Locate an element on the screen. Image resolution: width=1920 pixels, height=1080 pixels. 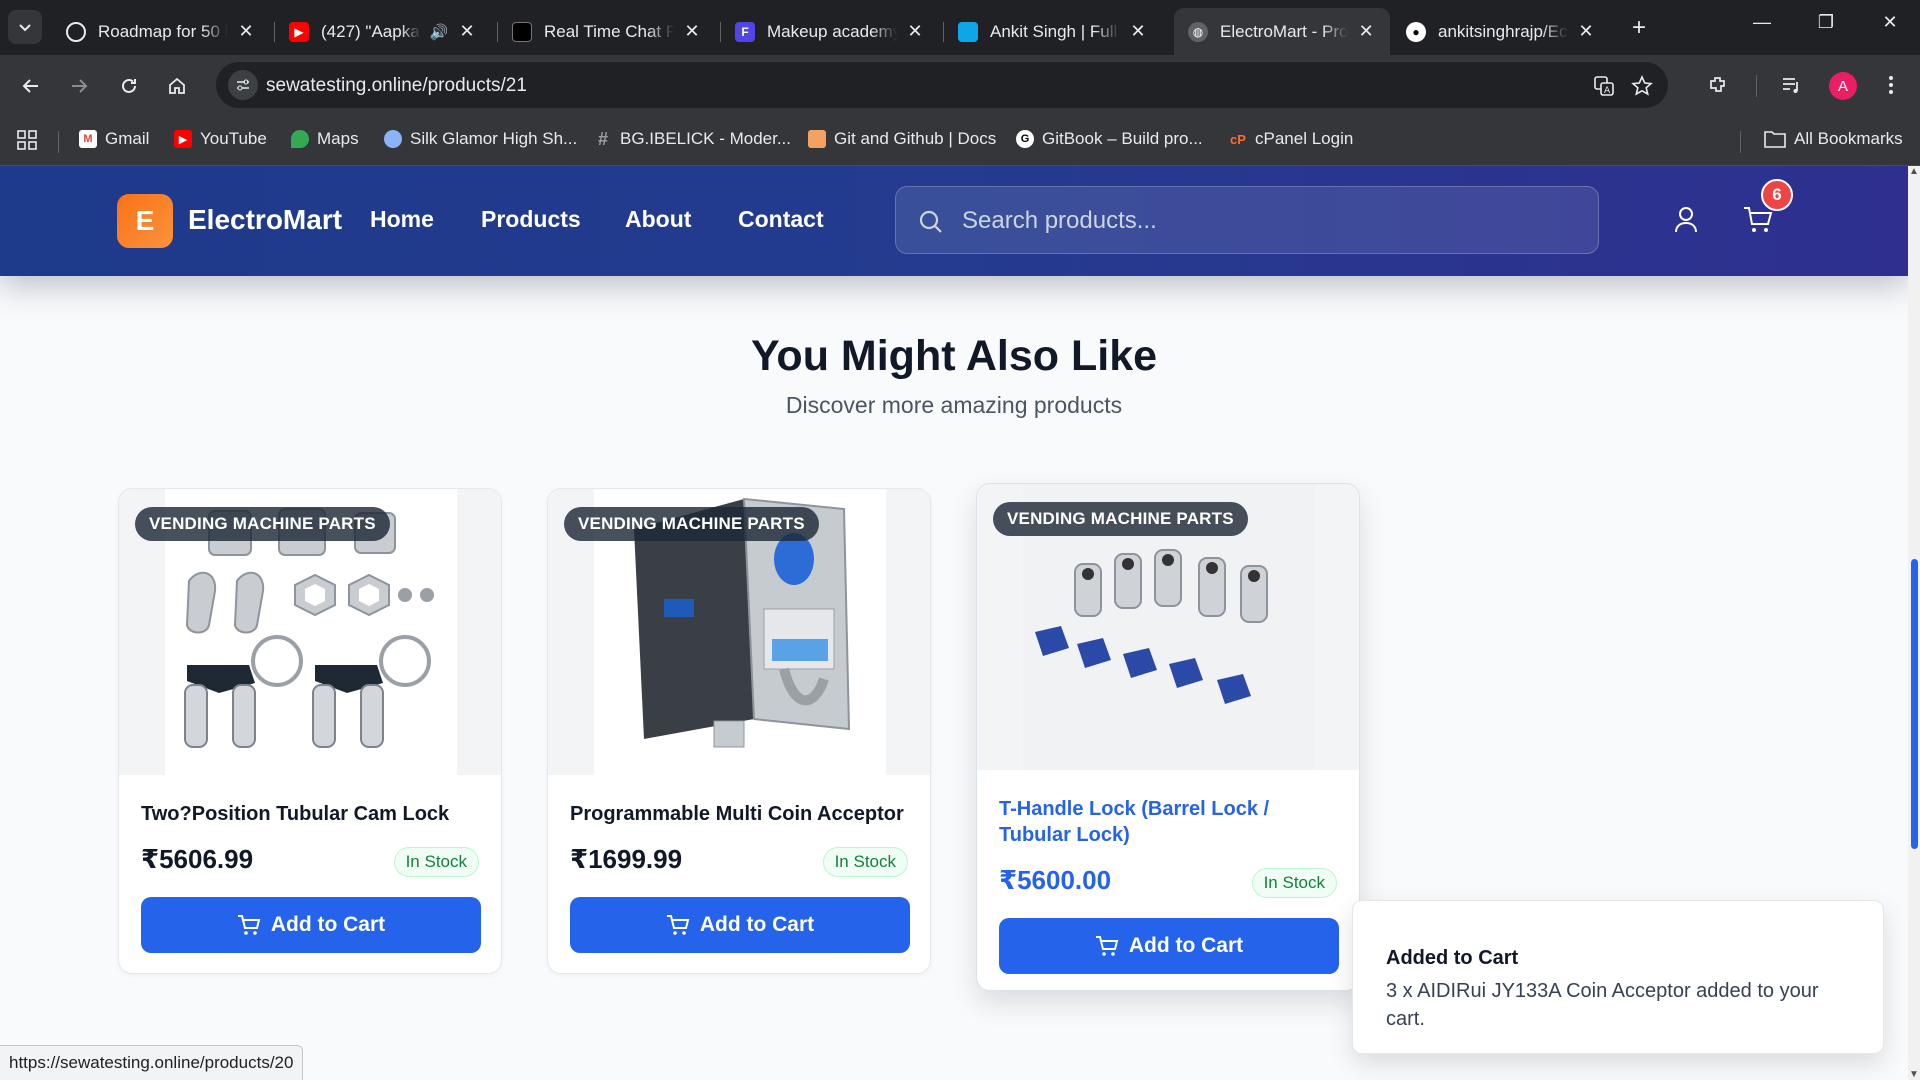
browser-toolbar: sewatesting.online/products/21 A A is located at coordinates (960, 86).